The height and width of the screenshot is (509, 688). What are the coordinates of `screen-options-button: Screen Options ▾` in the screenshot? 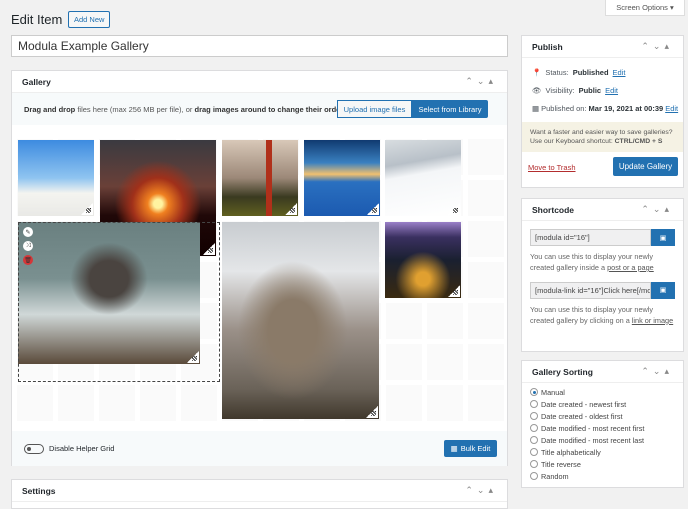 It's located at (645, 8).